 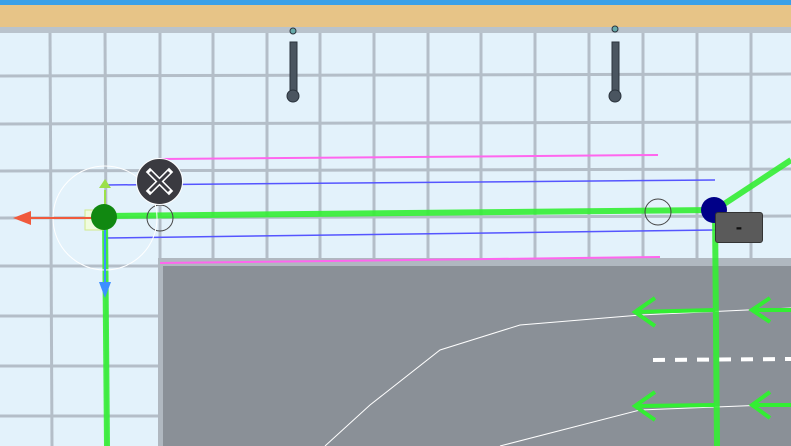 I want to click on delete-node-button, so click(x=159, y=181).